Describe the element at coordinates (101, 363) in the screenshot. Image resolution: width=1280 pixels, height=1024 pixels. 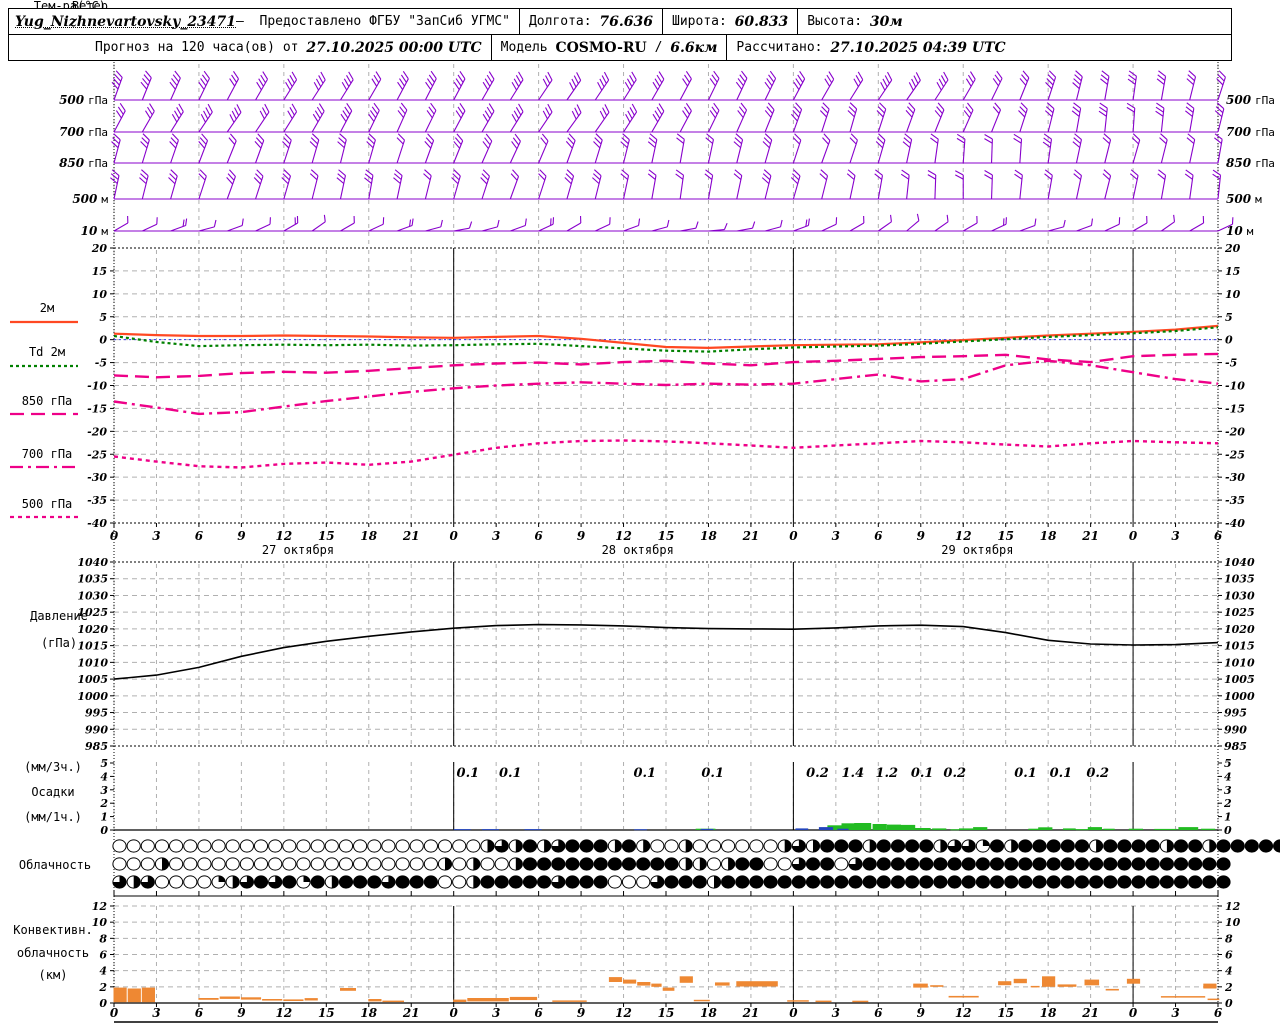
I see `num-label: -5` at that location.